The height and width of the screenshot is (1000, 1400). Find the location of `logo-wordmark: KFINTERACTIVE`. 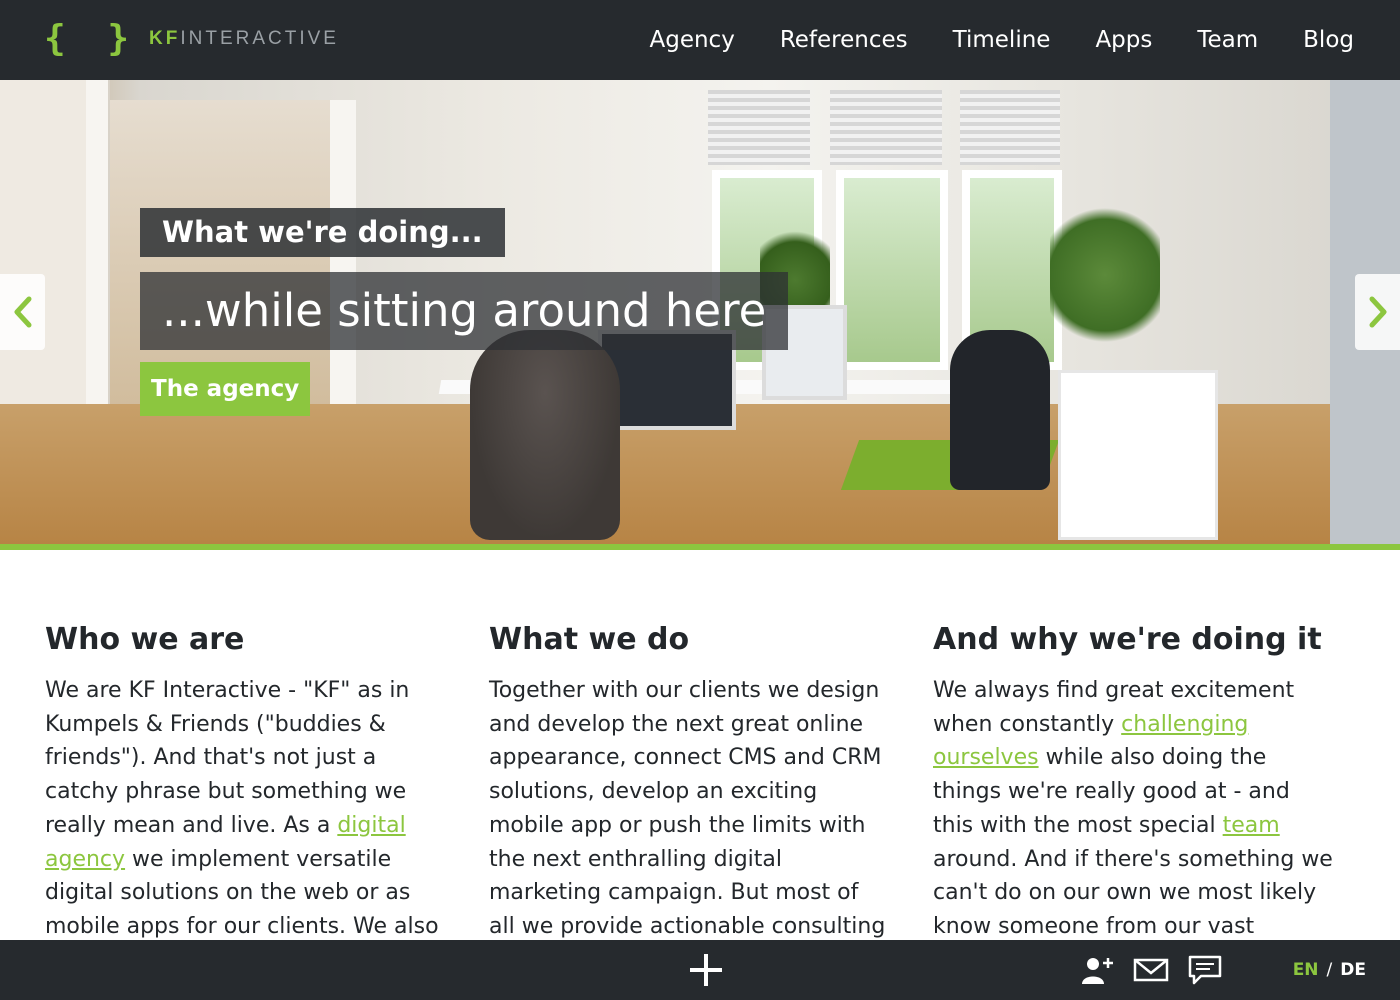

logo-wordmark: KFINTERACTIVE is located at coordinates (244, 39).